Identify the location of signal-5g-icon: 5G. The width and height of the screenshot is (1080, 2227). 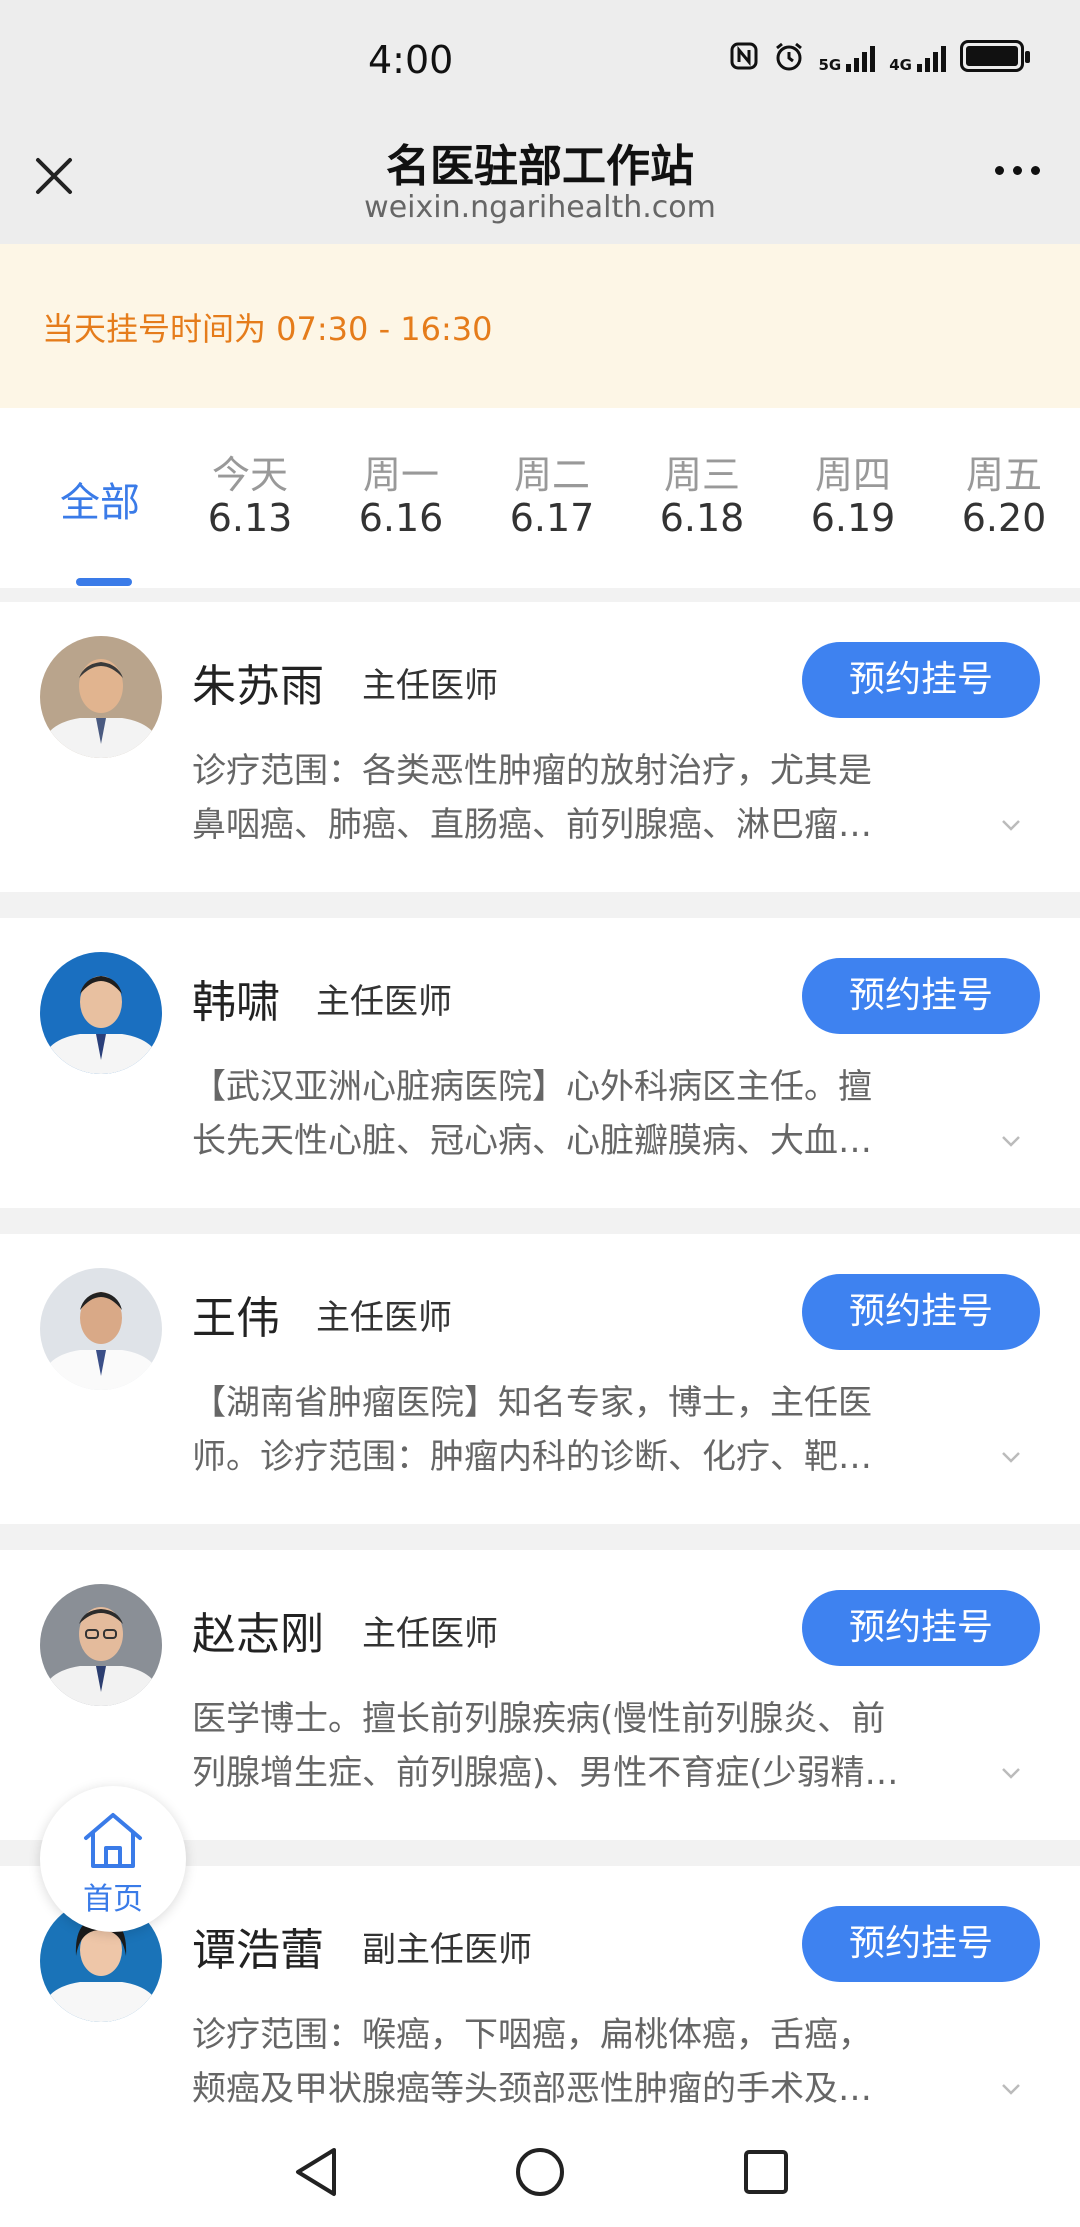
(847, 57).